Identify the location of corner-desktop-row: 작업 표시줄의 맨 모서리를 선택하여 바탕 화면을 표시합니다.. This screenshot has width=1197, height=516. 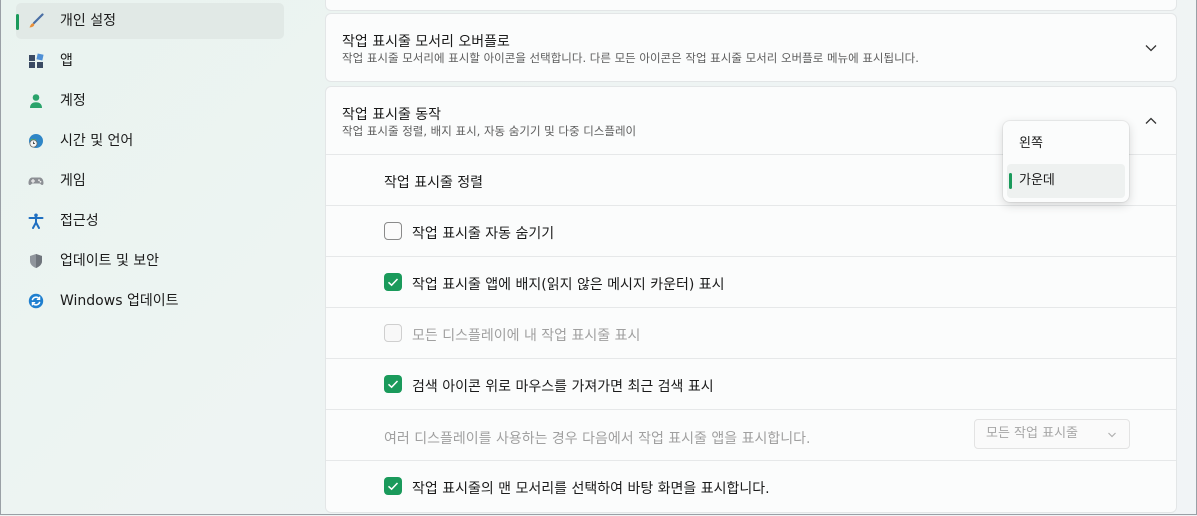
(751, 486).